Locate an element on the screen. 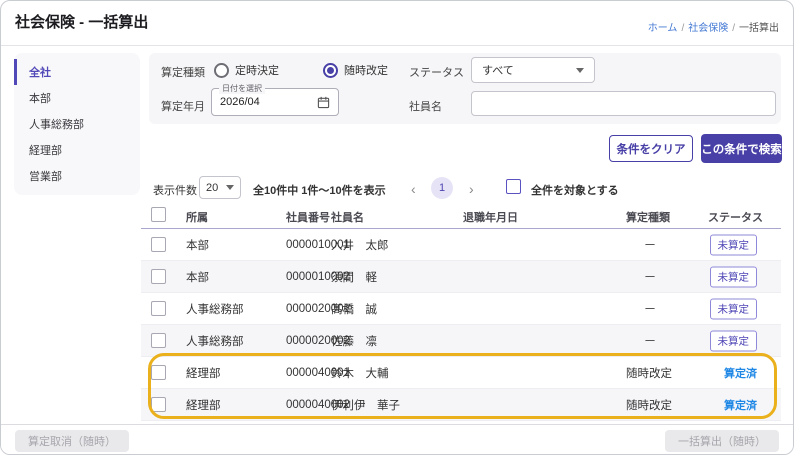 The height and width of the screenshot is (455, 794). page-number-button: 1 is located at coordinates (442, 188).